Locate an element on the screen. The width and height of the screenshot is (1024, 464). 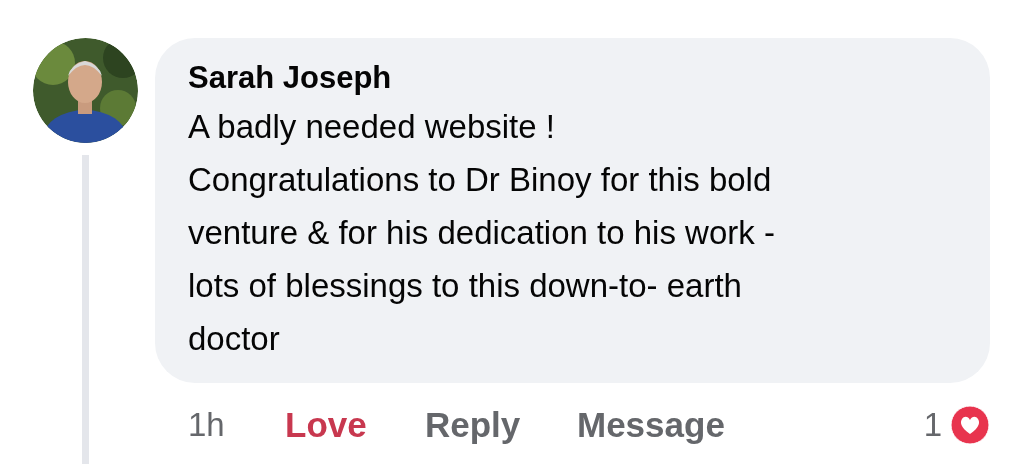
comment-text-line: doctor is located at coordinates (234, 339).